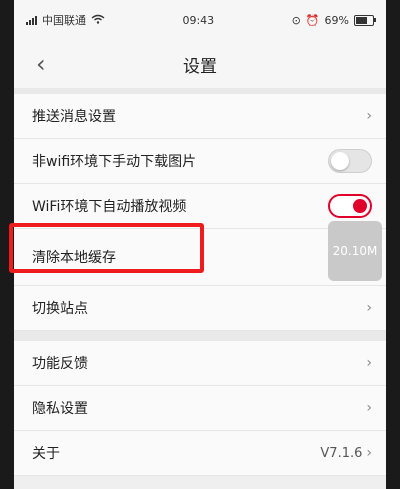  I want to click on alarm-icon: ⏰, so click(312, 20).